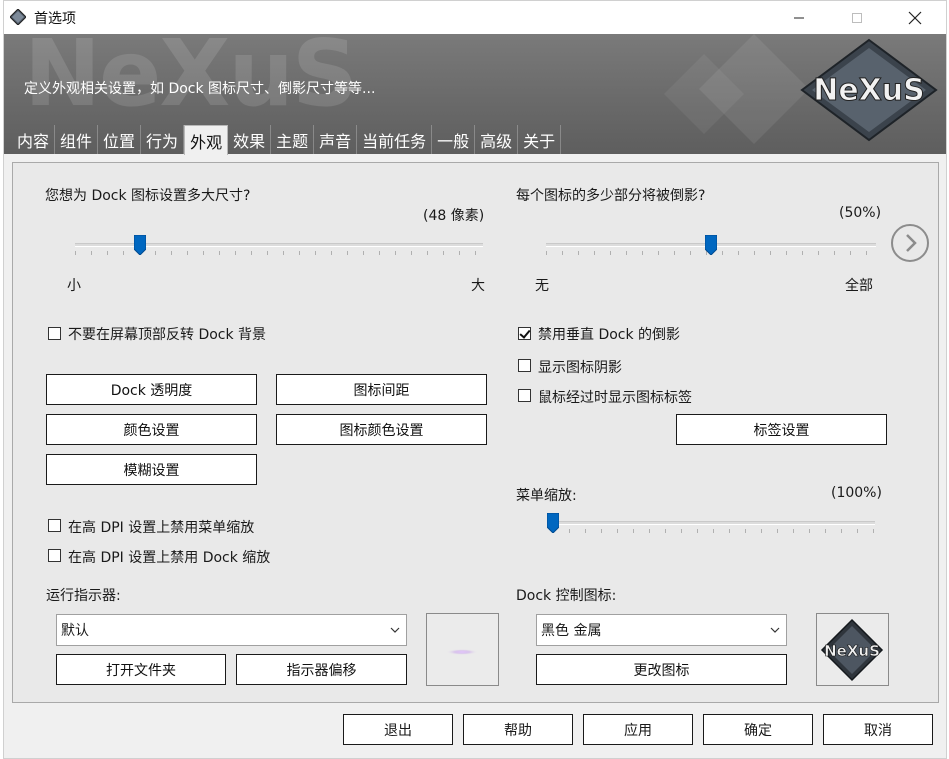  Describe the element at coordinates (661, 630) in the screenshot. I see `dock-control-icon-select: 黑色 金属` at that location.